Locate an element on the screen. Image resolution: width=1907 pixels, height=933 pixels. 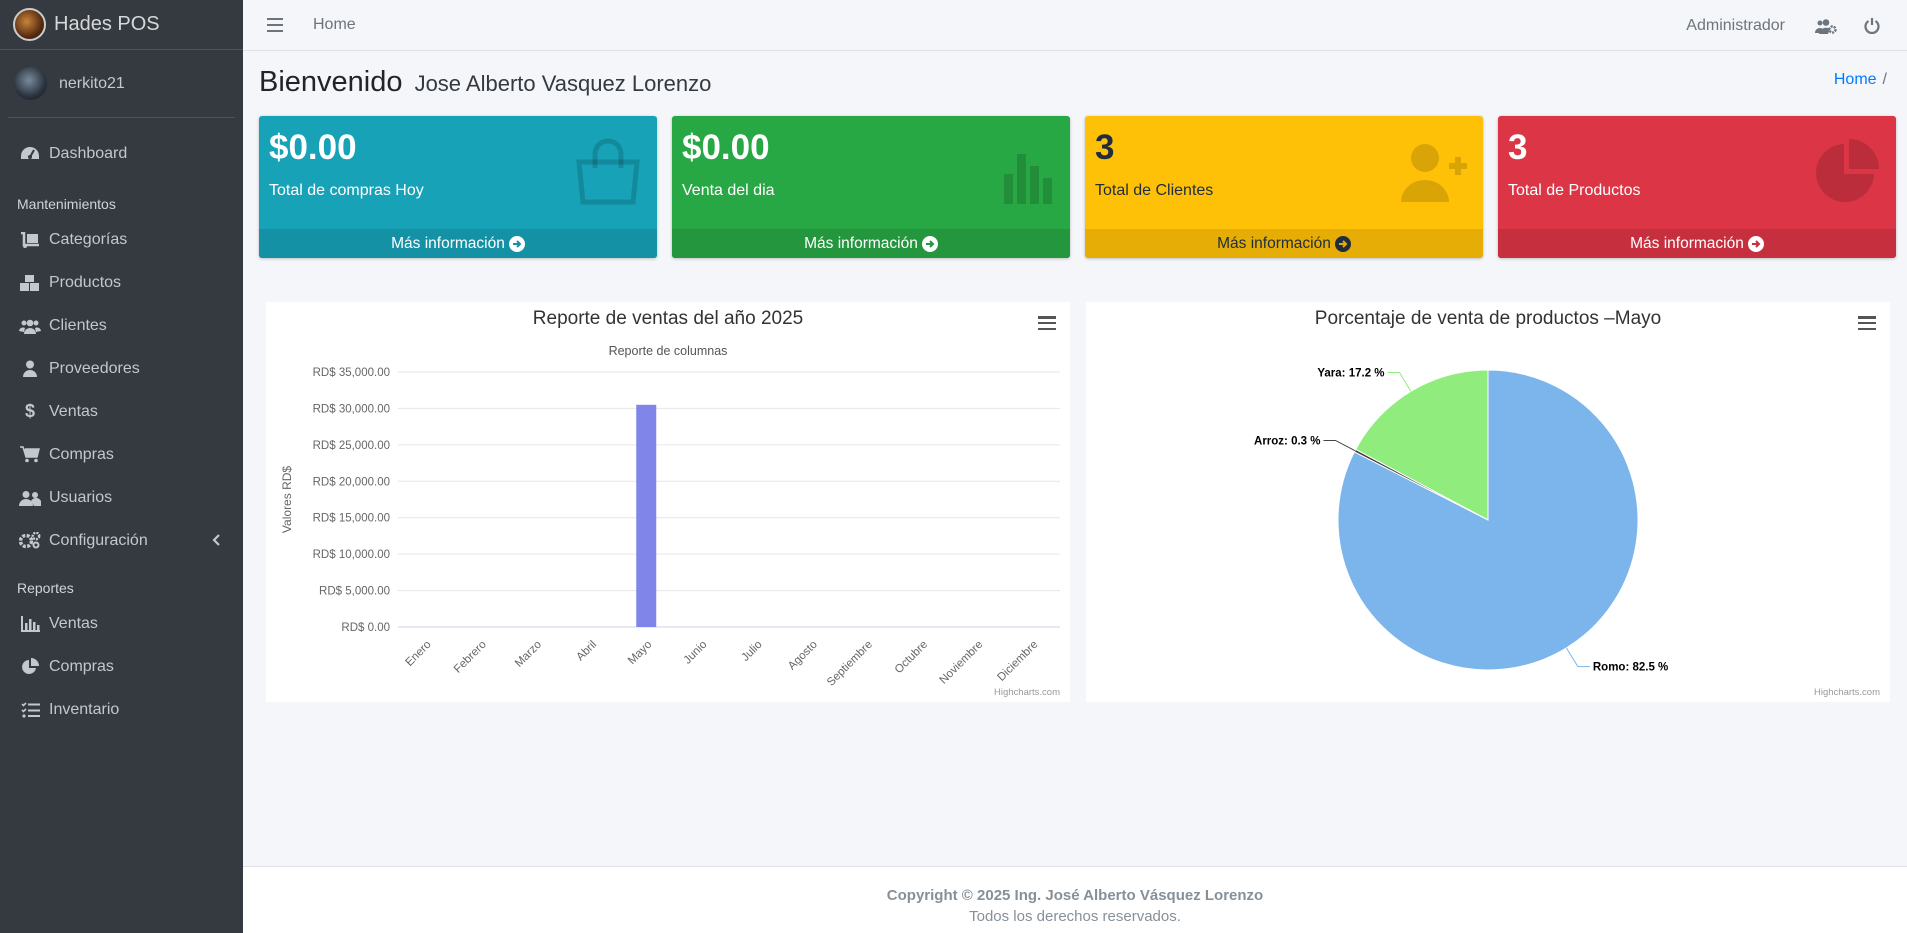
x-tick-label: Abril is located at coordinates (586, 651).